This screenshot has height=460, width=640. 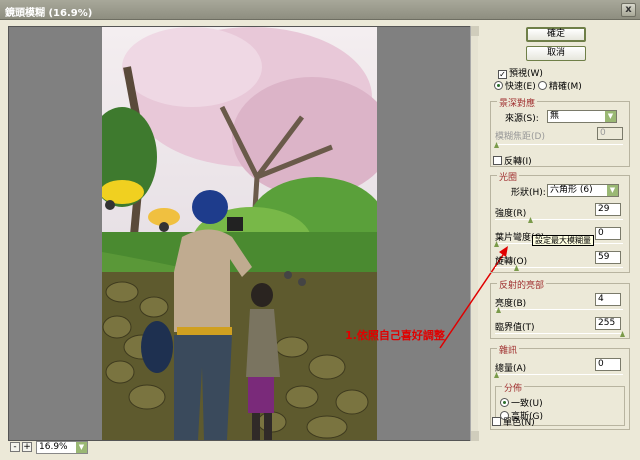 What do you see at coordinates (511, 369) in the screenshot?
I see `amount-label: 總量(A)` at bounding box center [511, 369].